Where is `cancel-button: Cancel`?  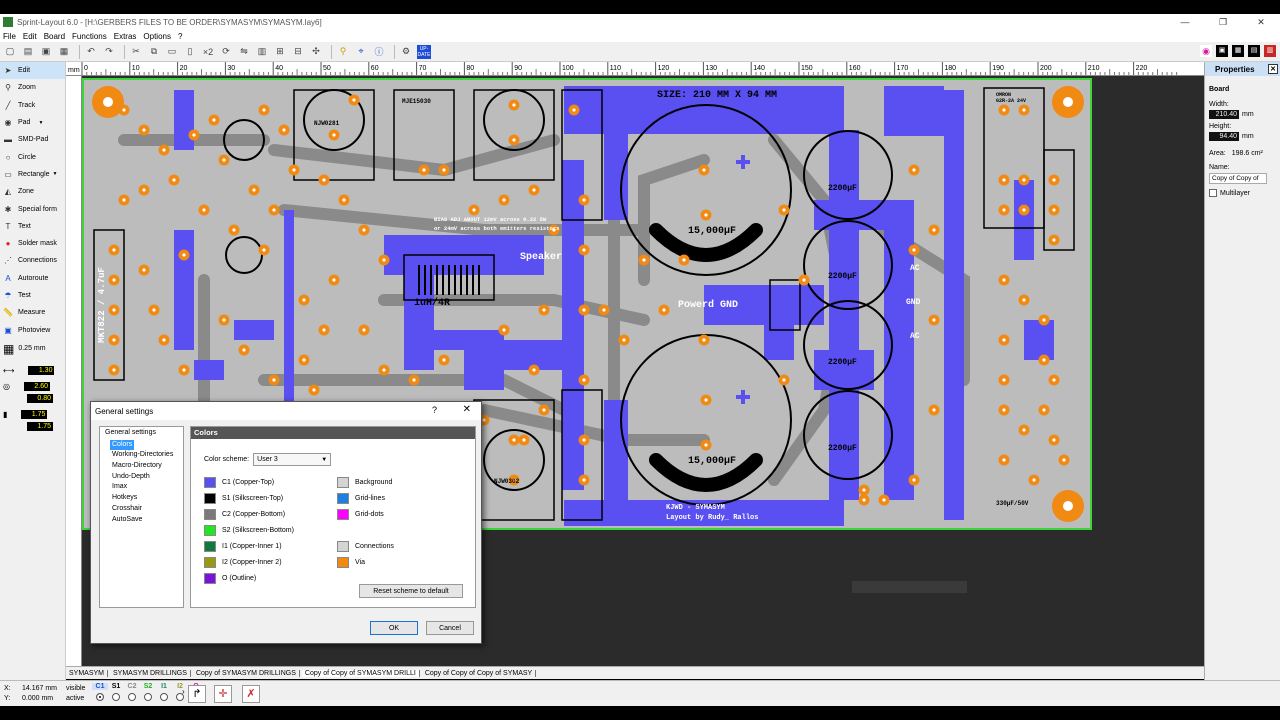
cancel-button: Cancel is located at coordinates (450, 628).